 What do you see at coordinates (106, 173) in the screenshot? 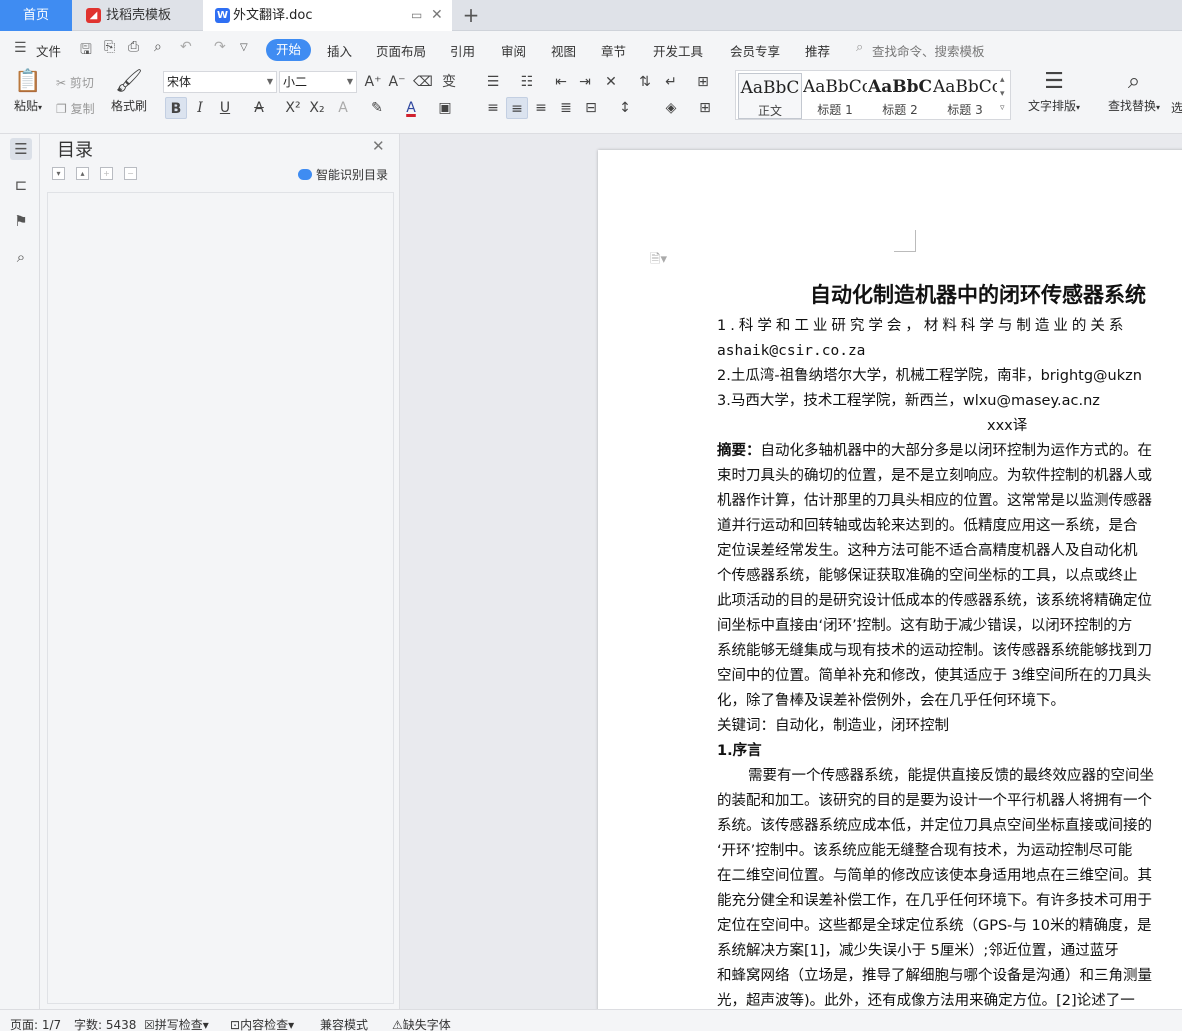
I see `add-heading-icon: +` at bounding box center [106, 173].